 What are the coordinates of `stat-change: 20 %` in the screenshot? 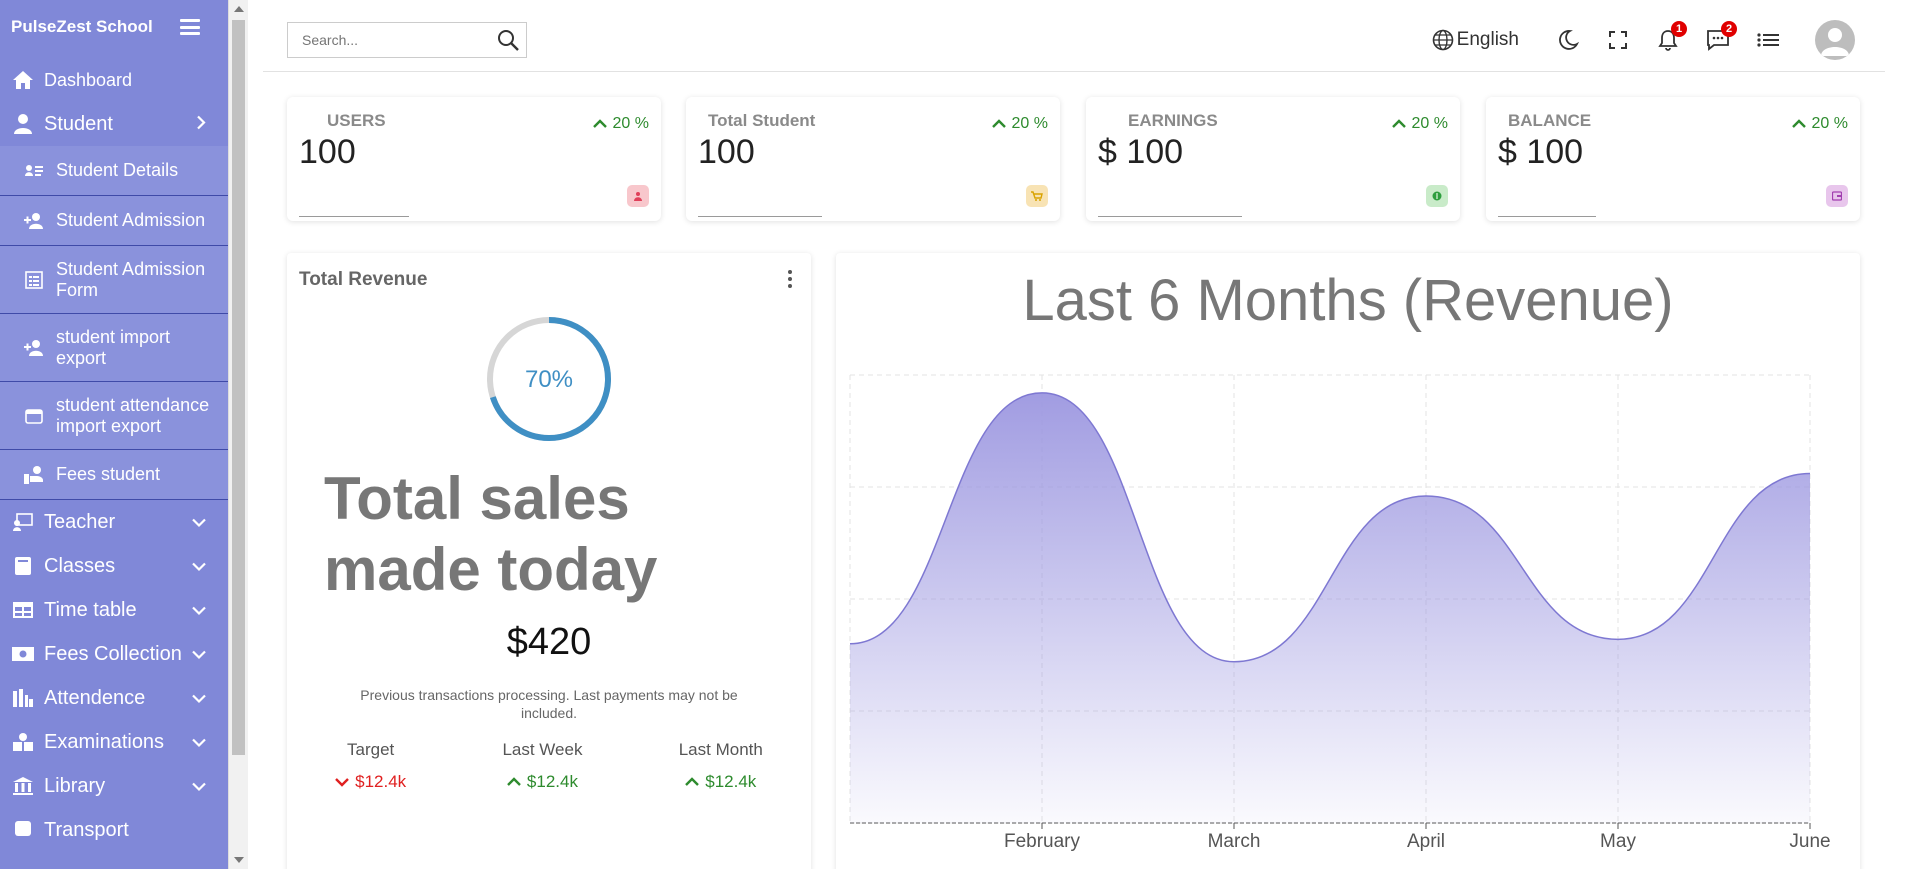 It's located at (620, 124).